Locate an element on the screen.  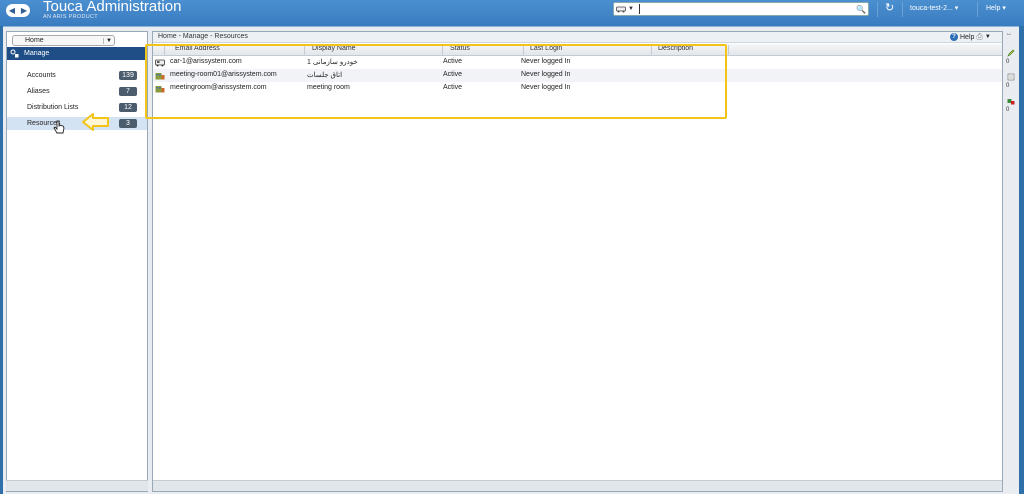
icon-column is located at coordinates (159, 50).